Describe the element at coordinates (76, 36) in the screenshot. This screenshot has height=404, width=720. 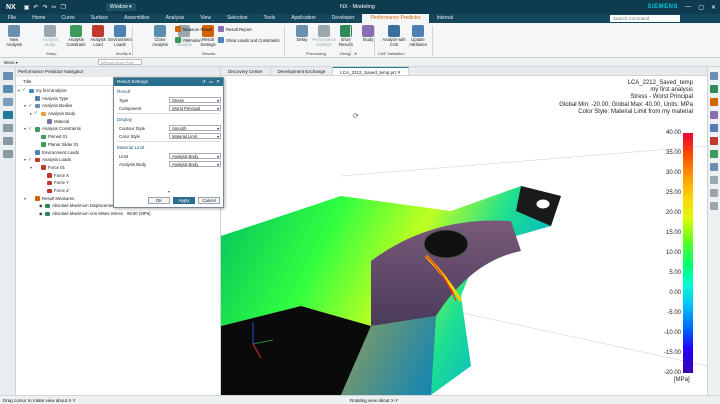
I see `ribbon-analysis-constraint-button: Analysis Constraint` at that location.